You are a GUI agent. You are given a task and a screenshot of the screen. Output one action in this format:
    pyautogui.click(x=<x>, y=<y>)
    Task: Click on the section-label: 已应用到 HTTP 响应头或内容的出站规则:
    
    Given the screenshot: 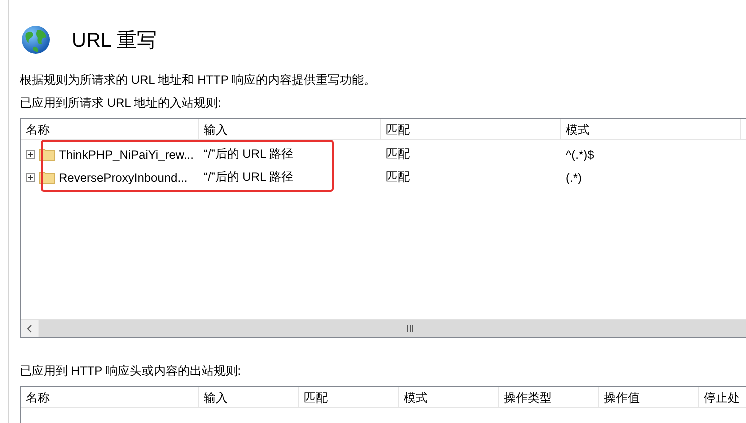 What is the action you would take?
    pyautogui.click(x=131, y=371)
    